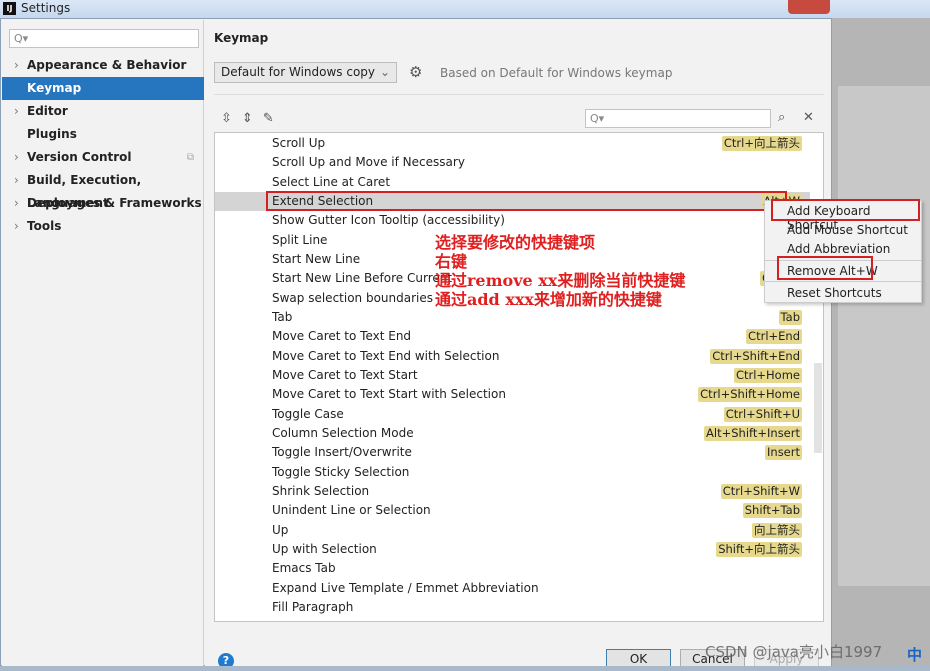 Image resolution: width=930 pixels, height=671 pixels. What do you see at coordinates (268, 118) in the screenshot?
I see `edit-pencil-icon: ✎` at bounding box center [268, 118].